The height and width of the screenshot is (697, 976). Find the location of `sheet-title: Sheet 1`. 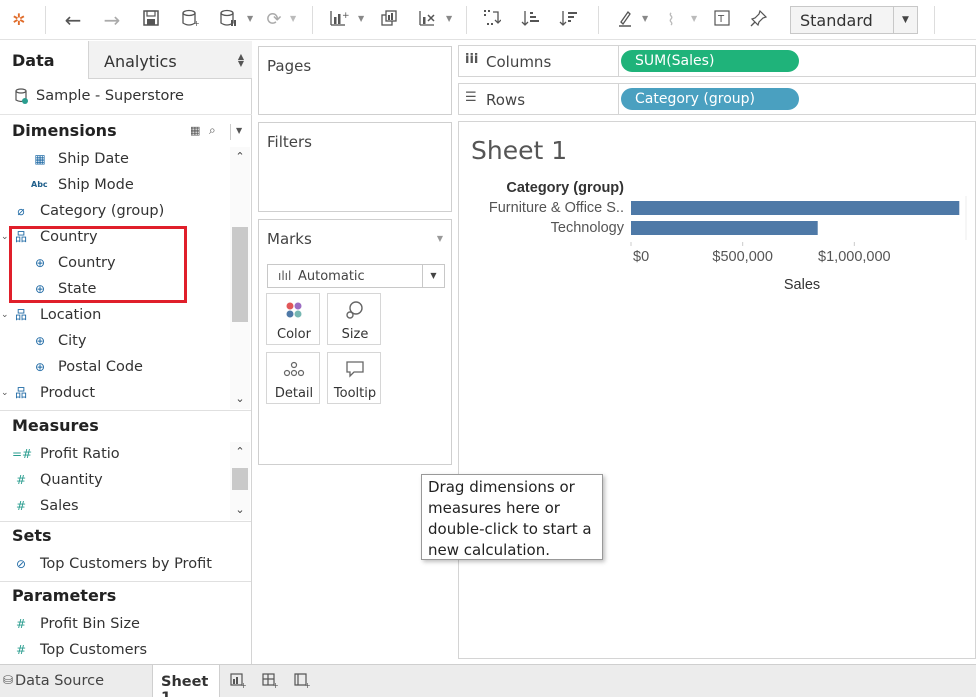

sheet-title: Sheet 1 is located at coordinates (519, 150).